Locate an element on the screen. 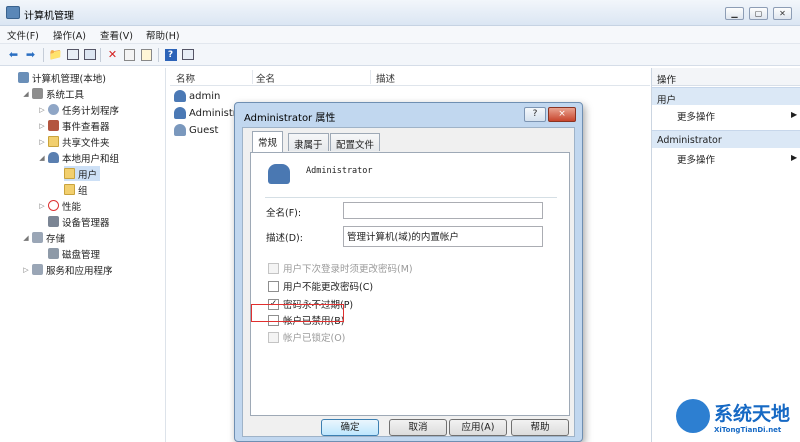 This screenshot has width=800, height=442. user-name: Guest is located at coordinates (204, 130).